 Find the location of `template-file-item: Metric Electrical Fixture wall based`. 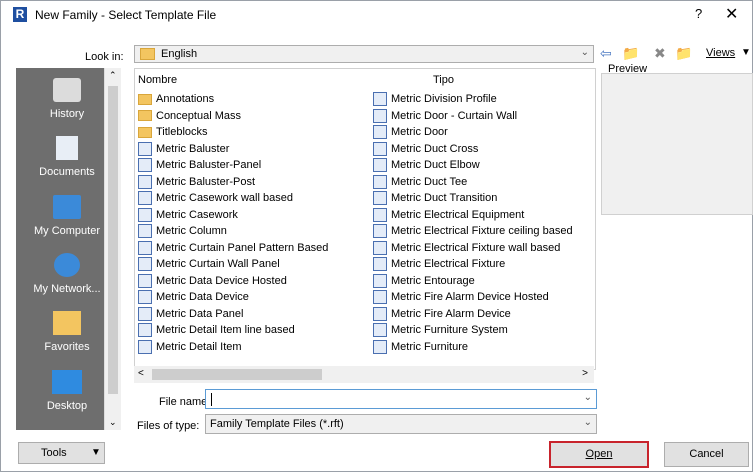

template-file-item: Metric Electrical Fixture wall based is located at coordinates (466, 248).